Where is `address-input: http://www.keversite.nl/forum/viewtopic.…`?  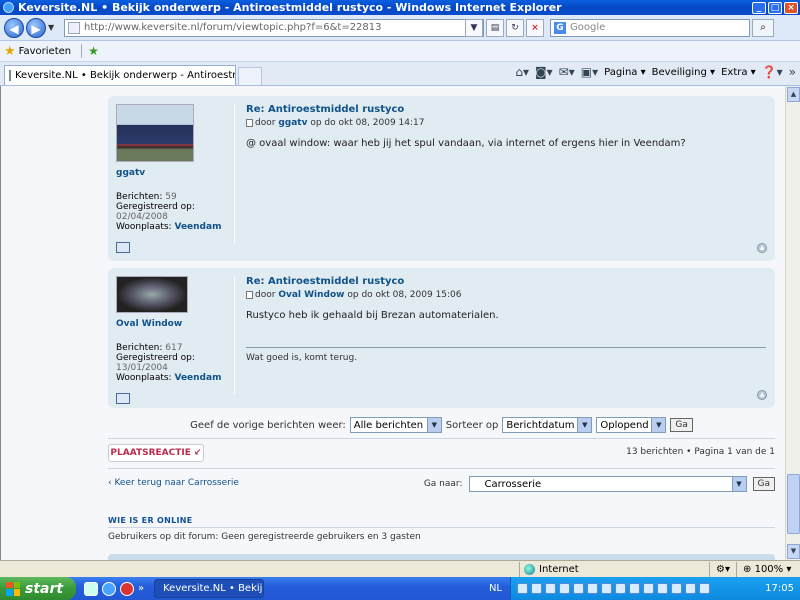
address-input: http://www.keversite.nl/forum/viewtopic.… is located at coordinates (274, 27).